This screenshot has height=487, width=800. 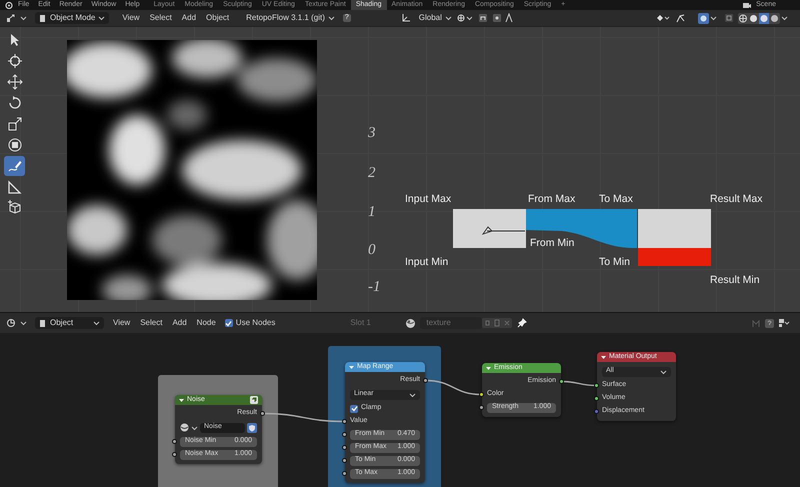 I want to click on orientation-icon, so click(x=405, y=18).